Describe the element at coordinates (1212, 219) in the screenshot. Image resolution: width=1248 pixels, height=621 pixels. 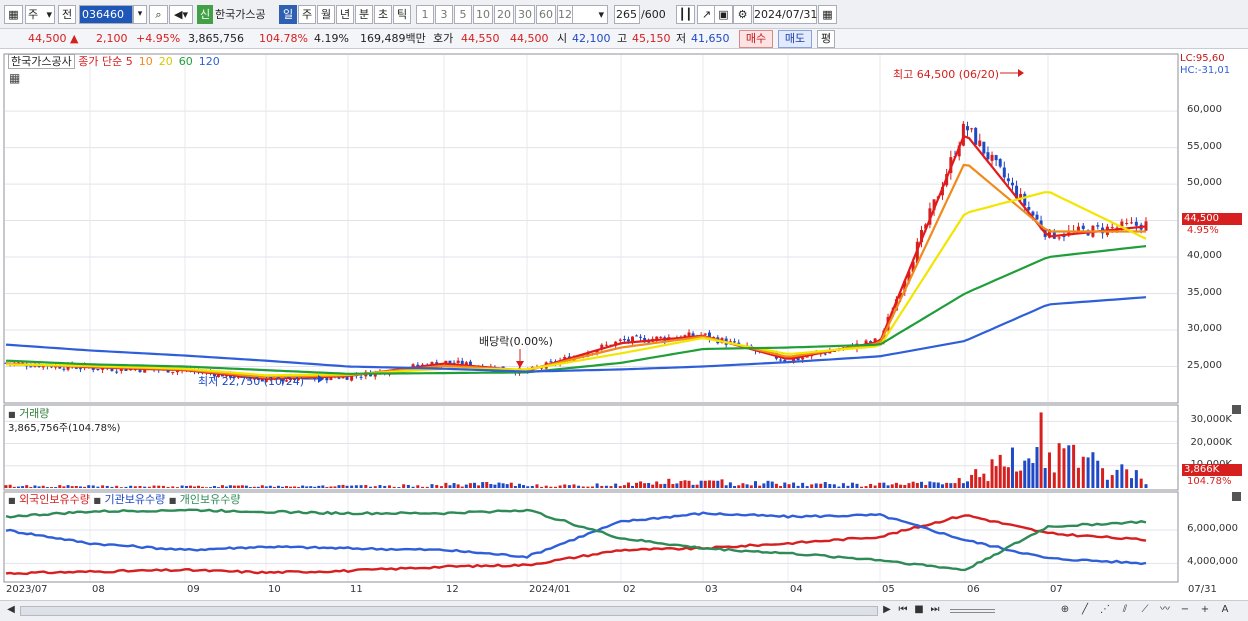
I see `current-price-tag: 44,500` at that location.